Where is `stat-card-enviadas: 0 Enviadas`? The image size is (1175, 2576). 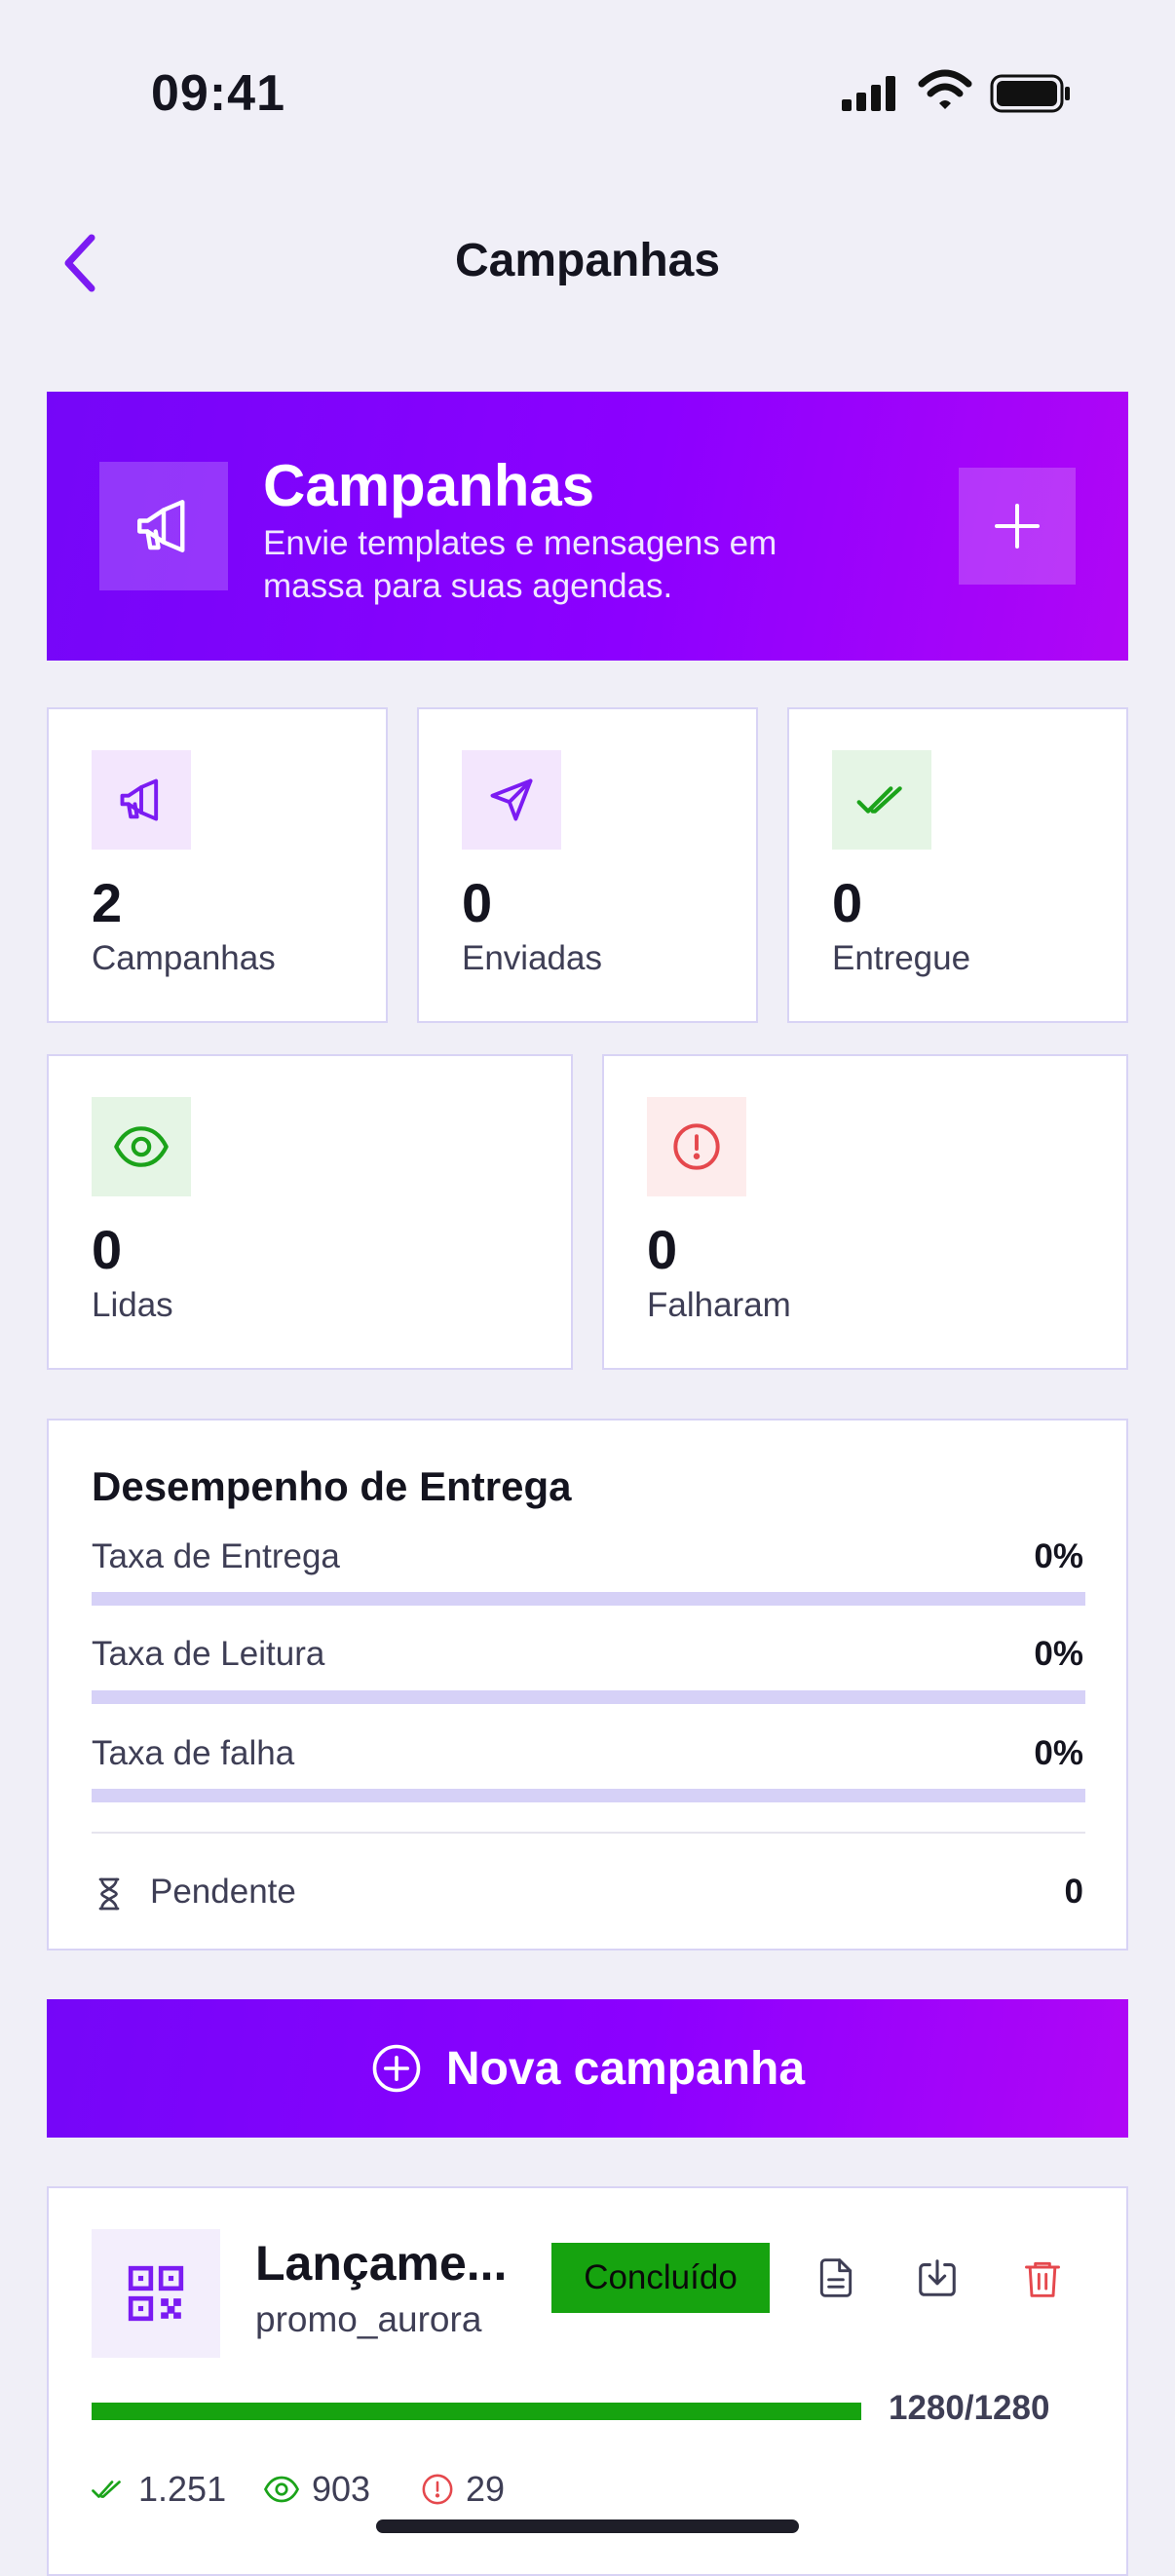
stat-card-enviadas: 0 Enviadas is located at coordinates (587, 865).